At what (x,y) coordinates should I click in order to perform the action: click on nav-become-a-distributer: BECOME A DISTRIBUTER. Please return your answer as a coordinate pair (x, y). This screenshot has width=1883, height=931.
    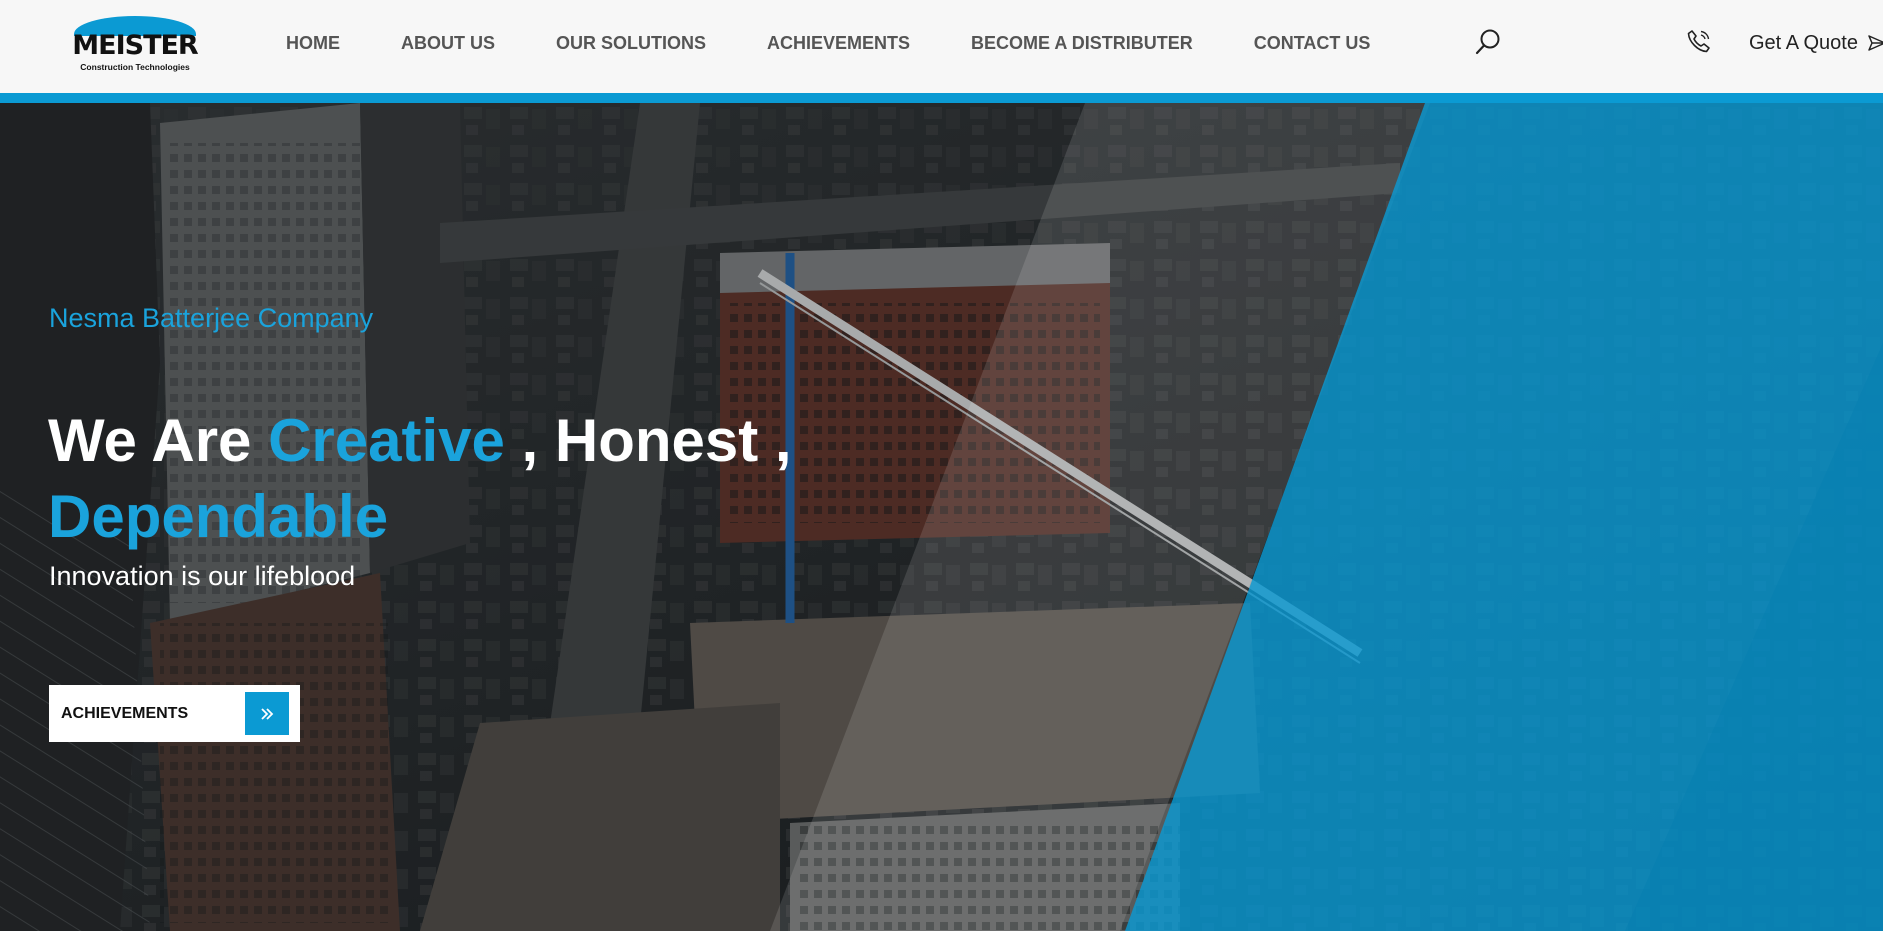
    Looking at the image, I should click on (1082, 43).